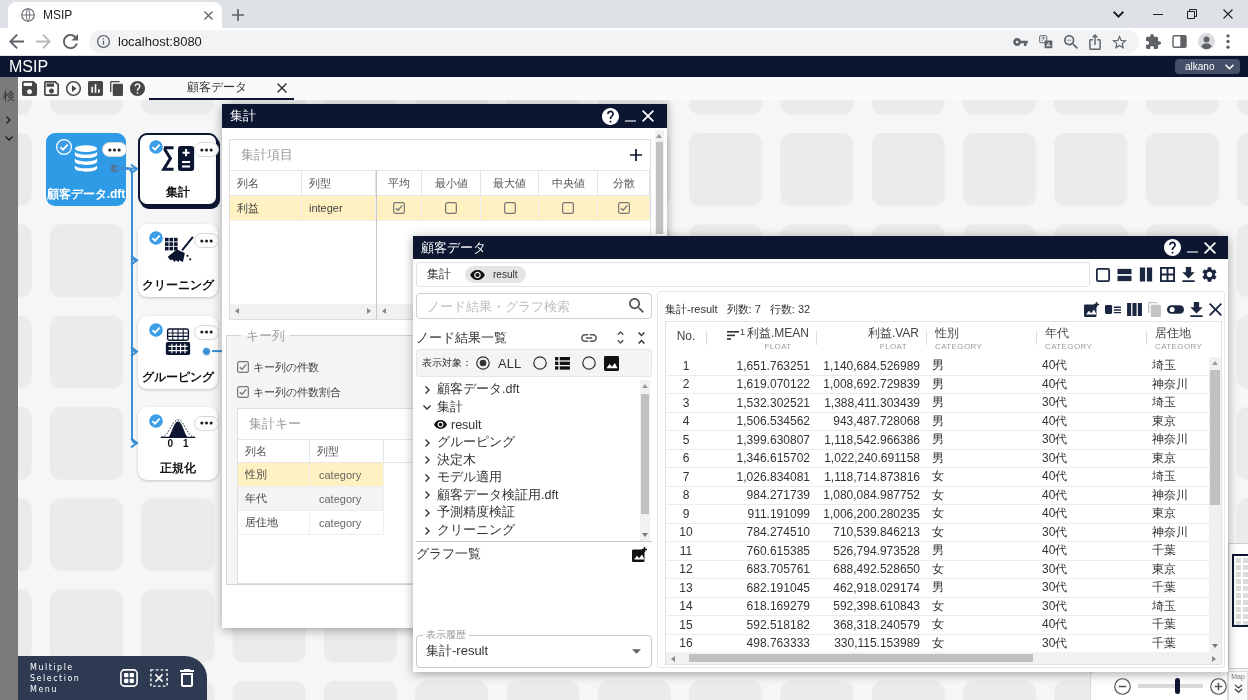  I want to click on translate-icon, so click(1046, 41).